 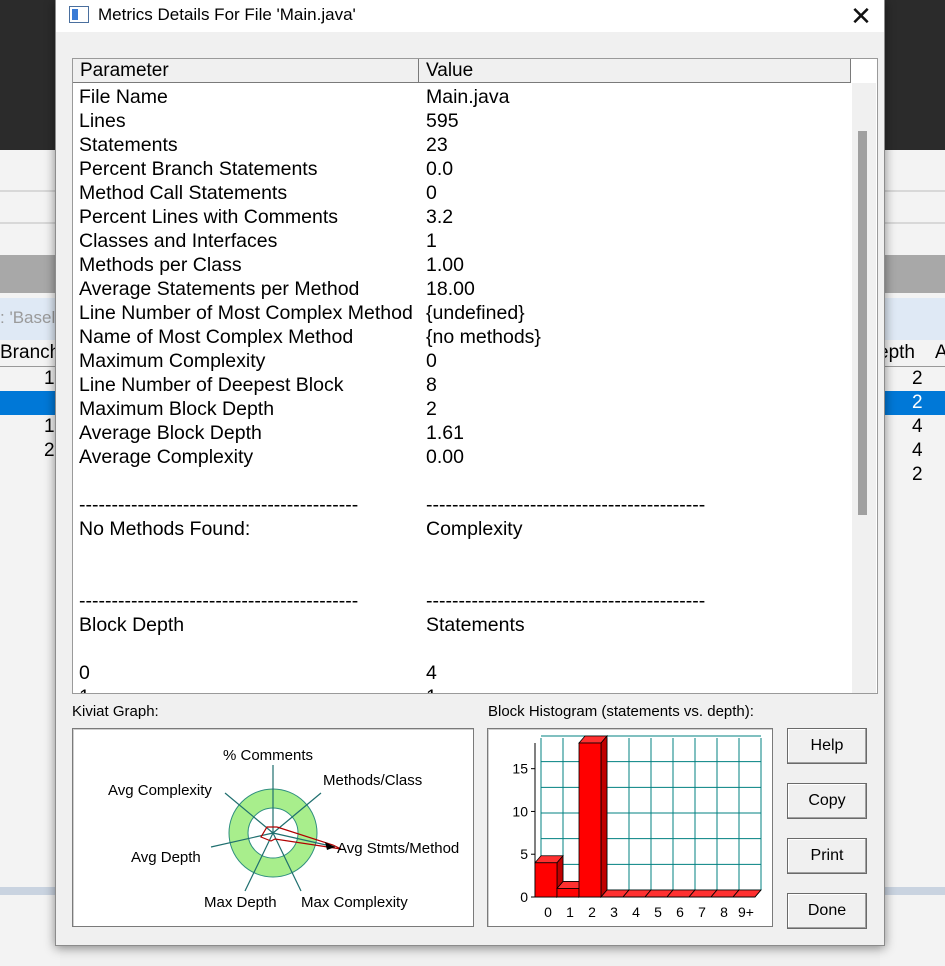 I want to click on histogram-label: Block Histogram (statements vs. depth):, so click(x=621, y=711).